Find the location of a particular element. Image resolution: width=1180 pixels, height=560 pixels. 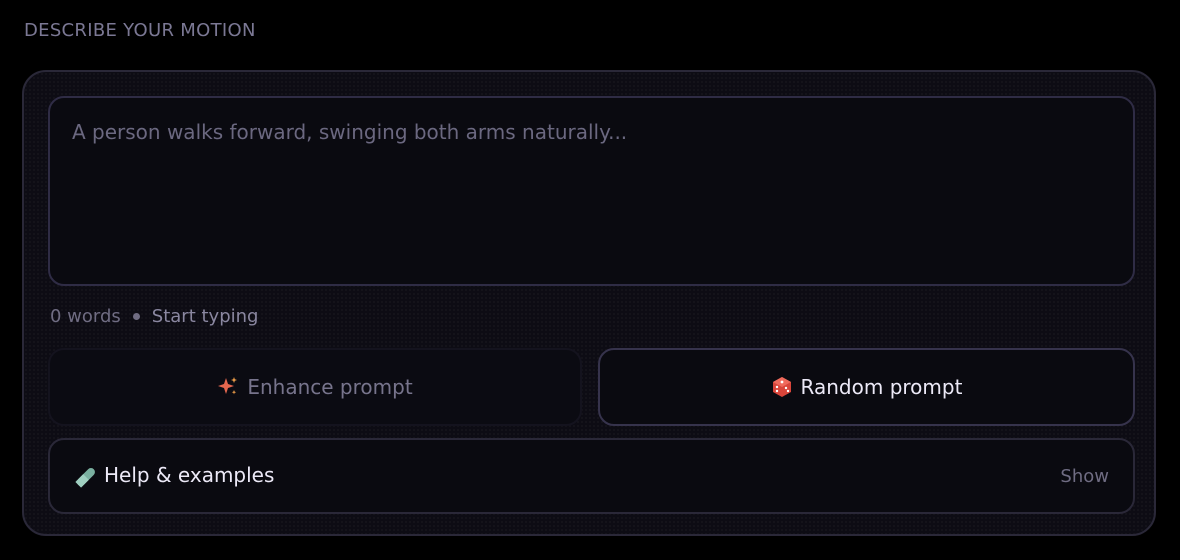

enhance-prompt-button: Enhance prompt is located at coordinates (315, 387).